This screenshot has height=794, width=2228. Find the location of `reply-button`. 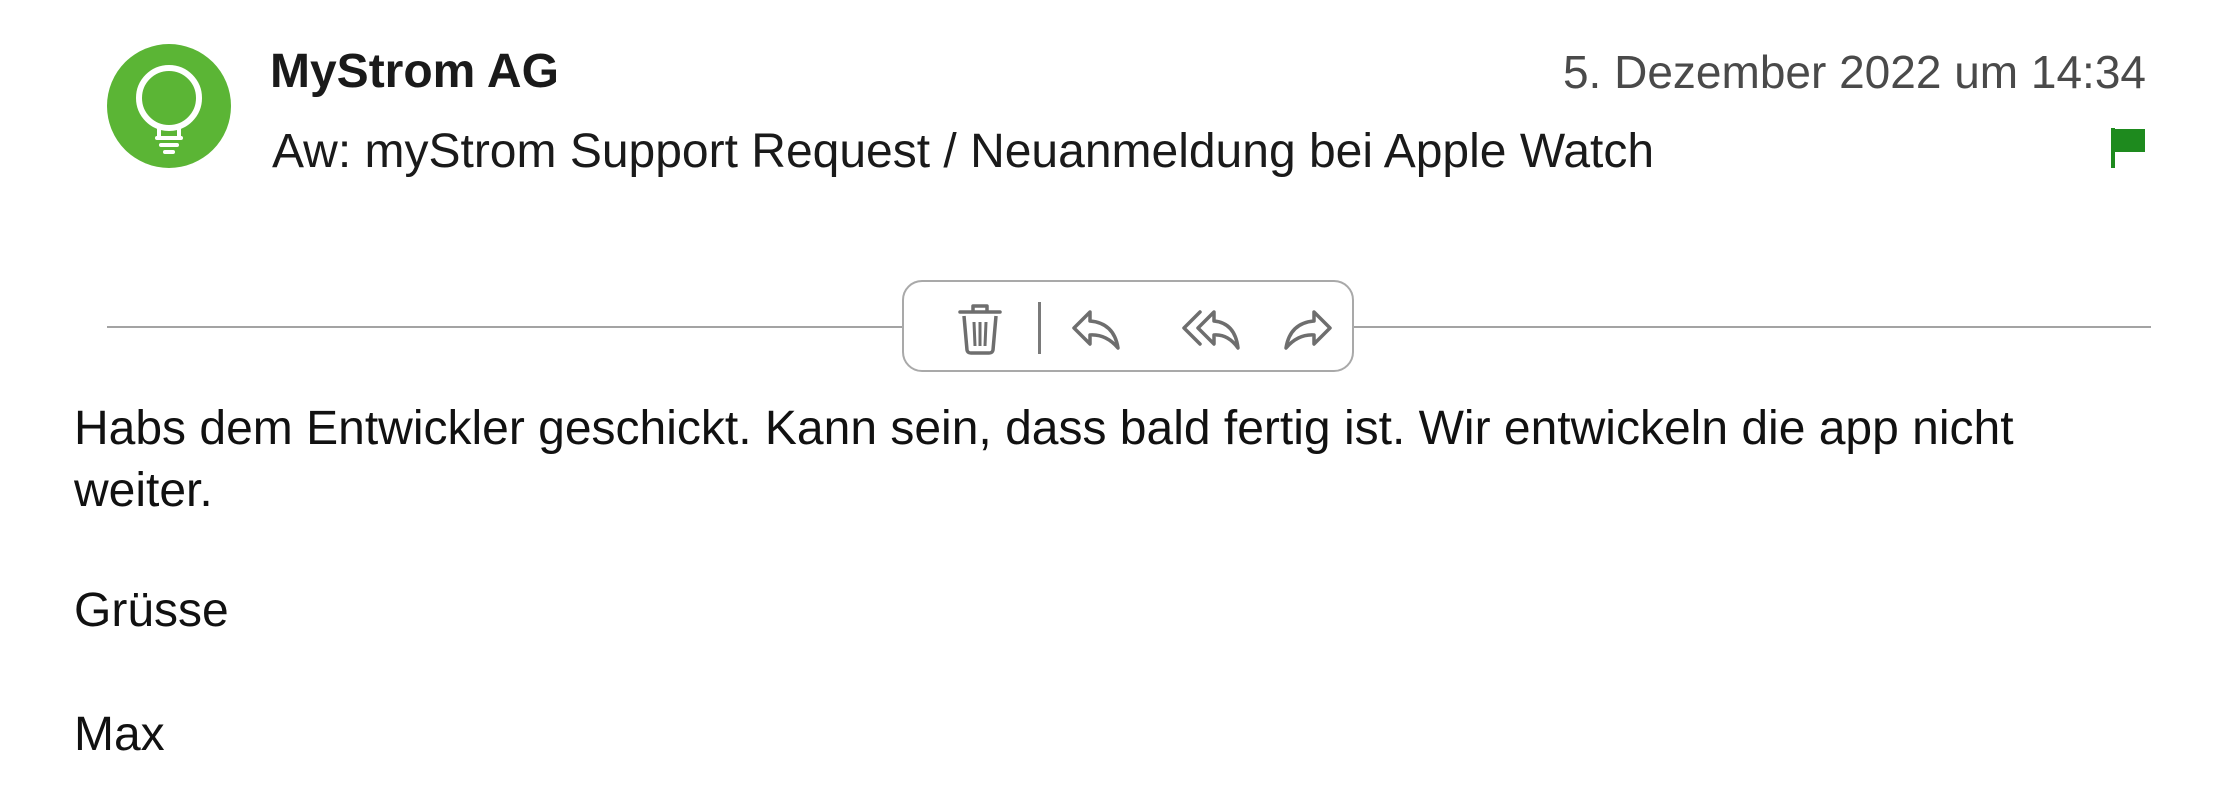

reply-button is located at coordinates (1096, 328).